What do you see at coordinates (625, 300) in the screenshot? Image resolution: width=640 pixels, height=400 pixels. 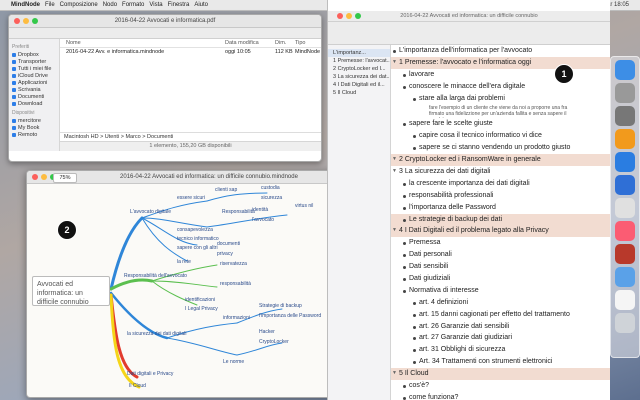 I see `document-icon` at bounding box center [625, 300].